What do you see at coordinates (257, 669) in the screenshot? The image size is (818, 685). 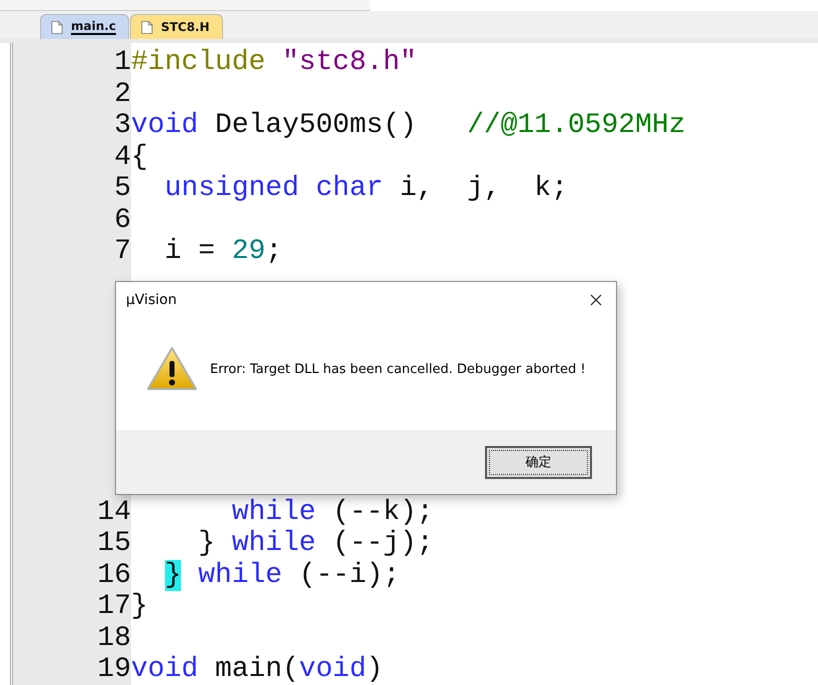 I see `code-line: void main(void)` at bounding box center [257, 669].